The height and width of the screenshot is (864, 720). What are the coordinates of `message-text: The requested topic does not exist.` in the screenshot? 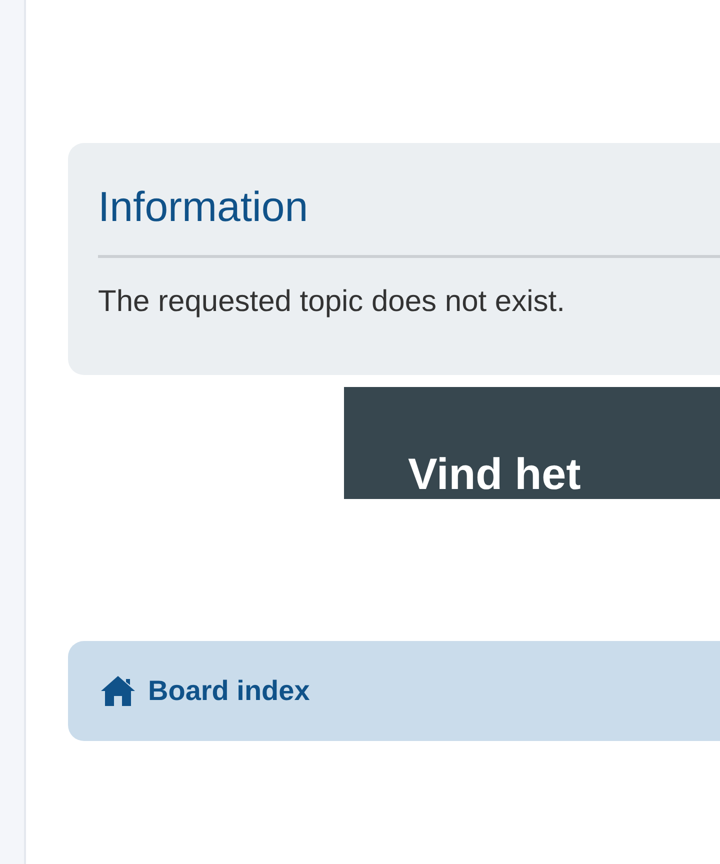 It's located at (332, 302).